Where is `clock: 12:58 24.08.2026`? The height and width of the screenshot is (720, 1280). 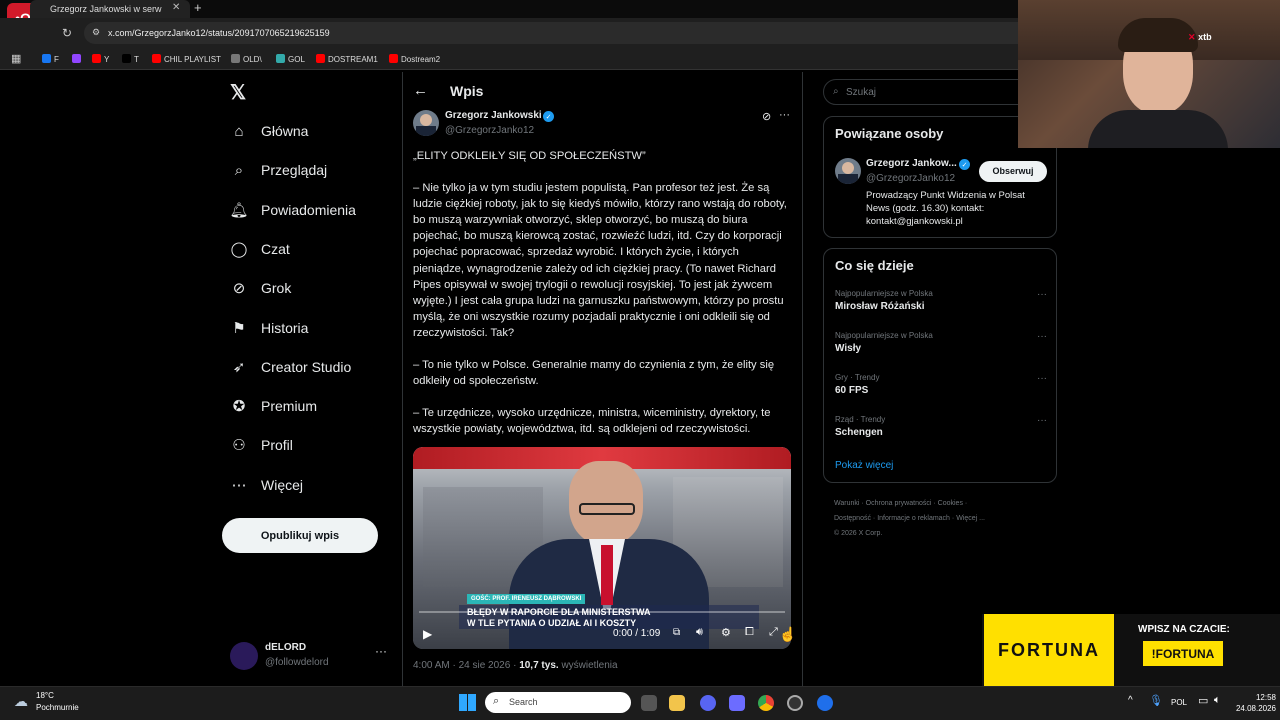 clock: 12:58 24.08.2026 is located at coordinates (1254, 703).